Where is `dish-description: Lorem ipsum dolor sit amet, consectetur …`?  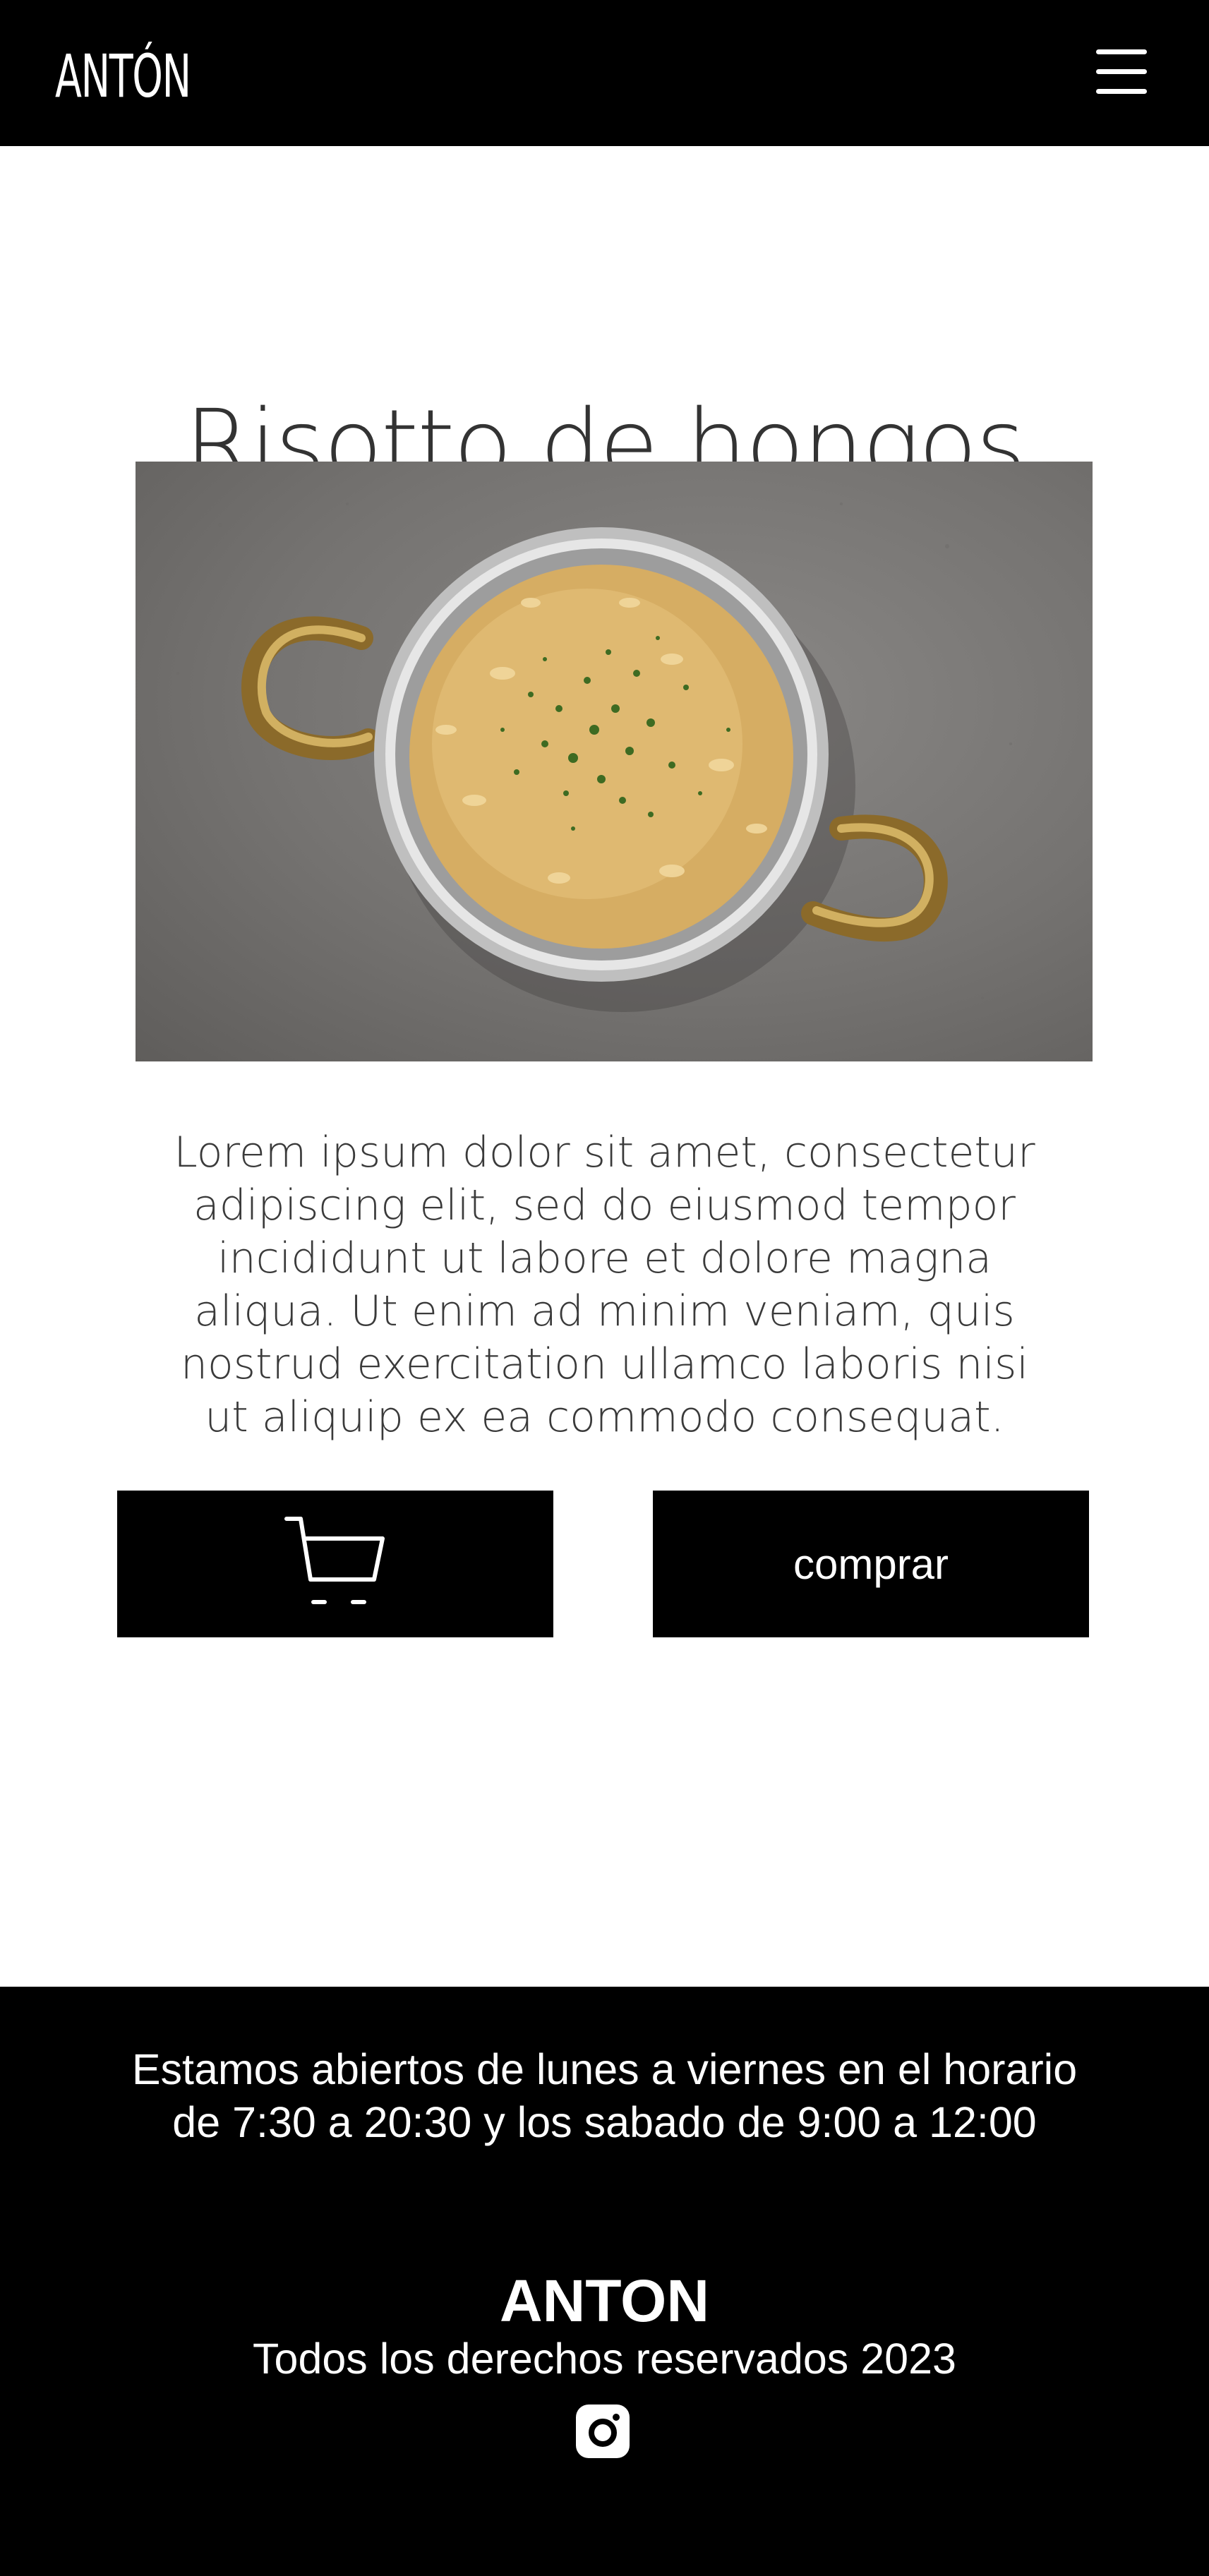 dish-description: Lorem ipsum dolor sit amet, consectetur … is located at coordinates (604, 1285).